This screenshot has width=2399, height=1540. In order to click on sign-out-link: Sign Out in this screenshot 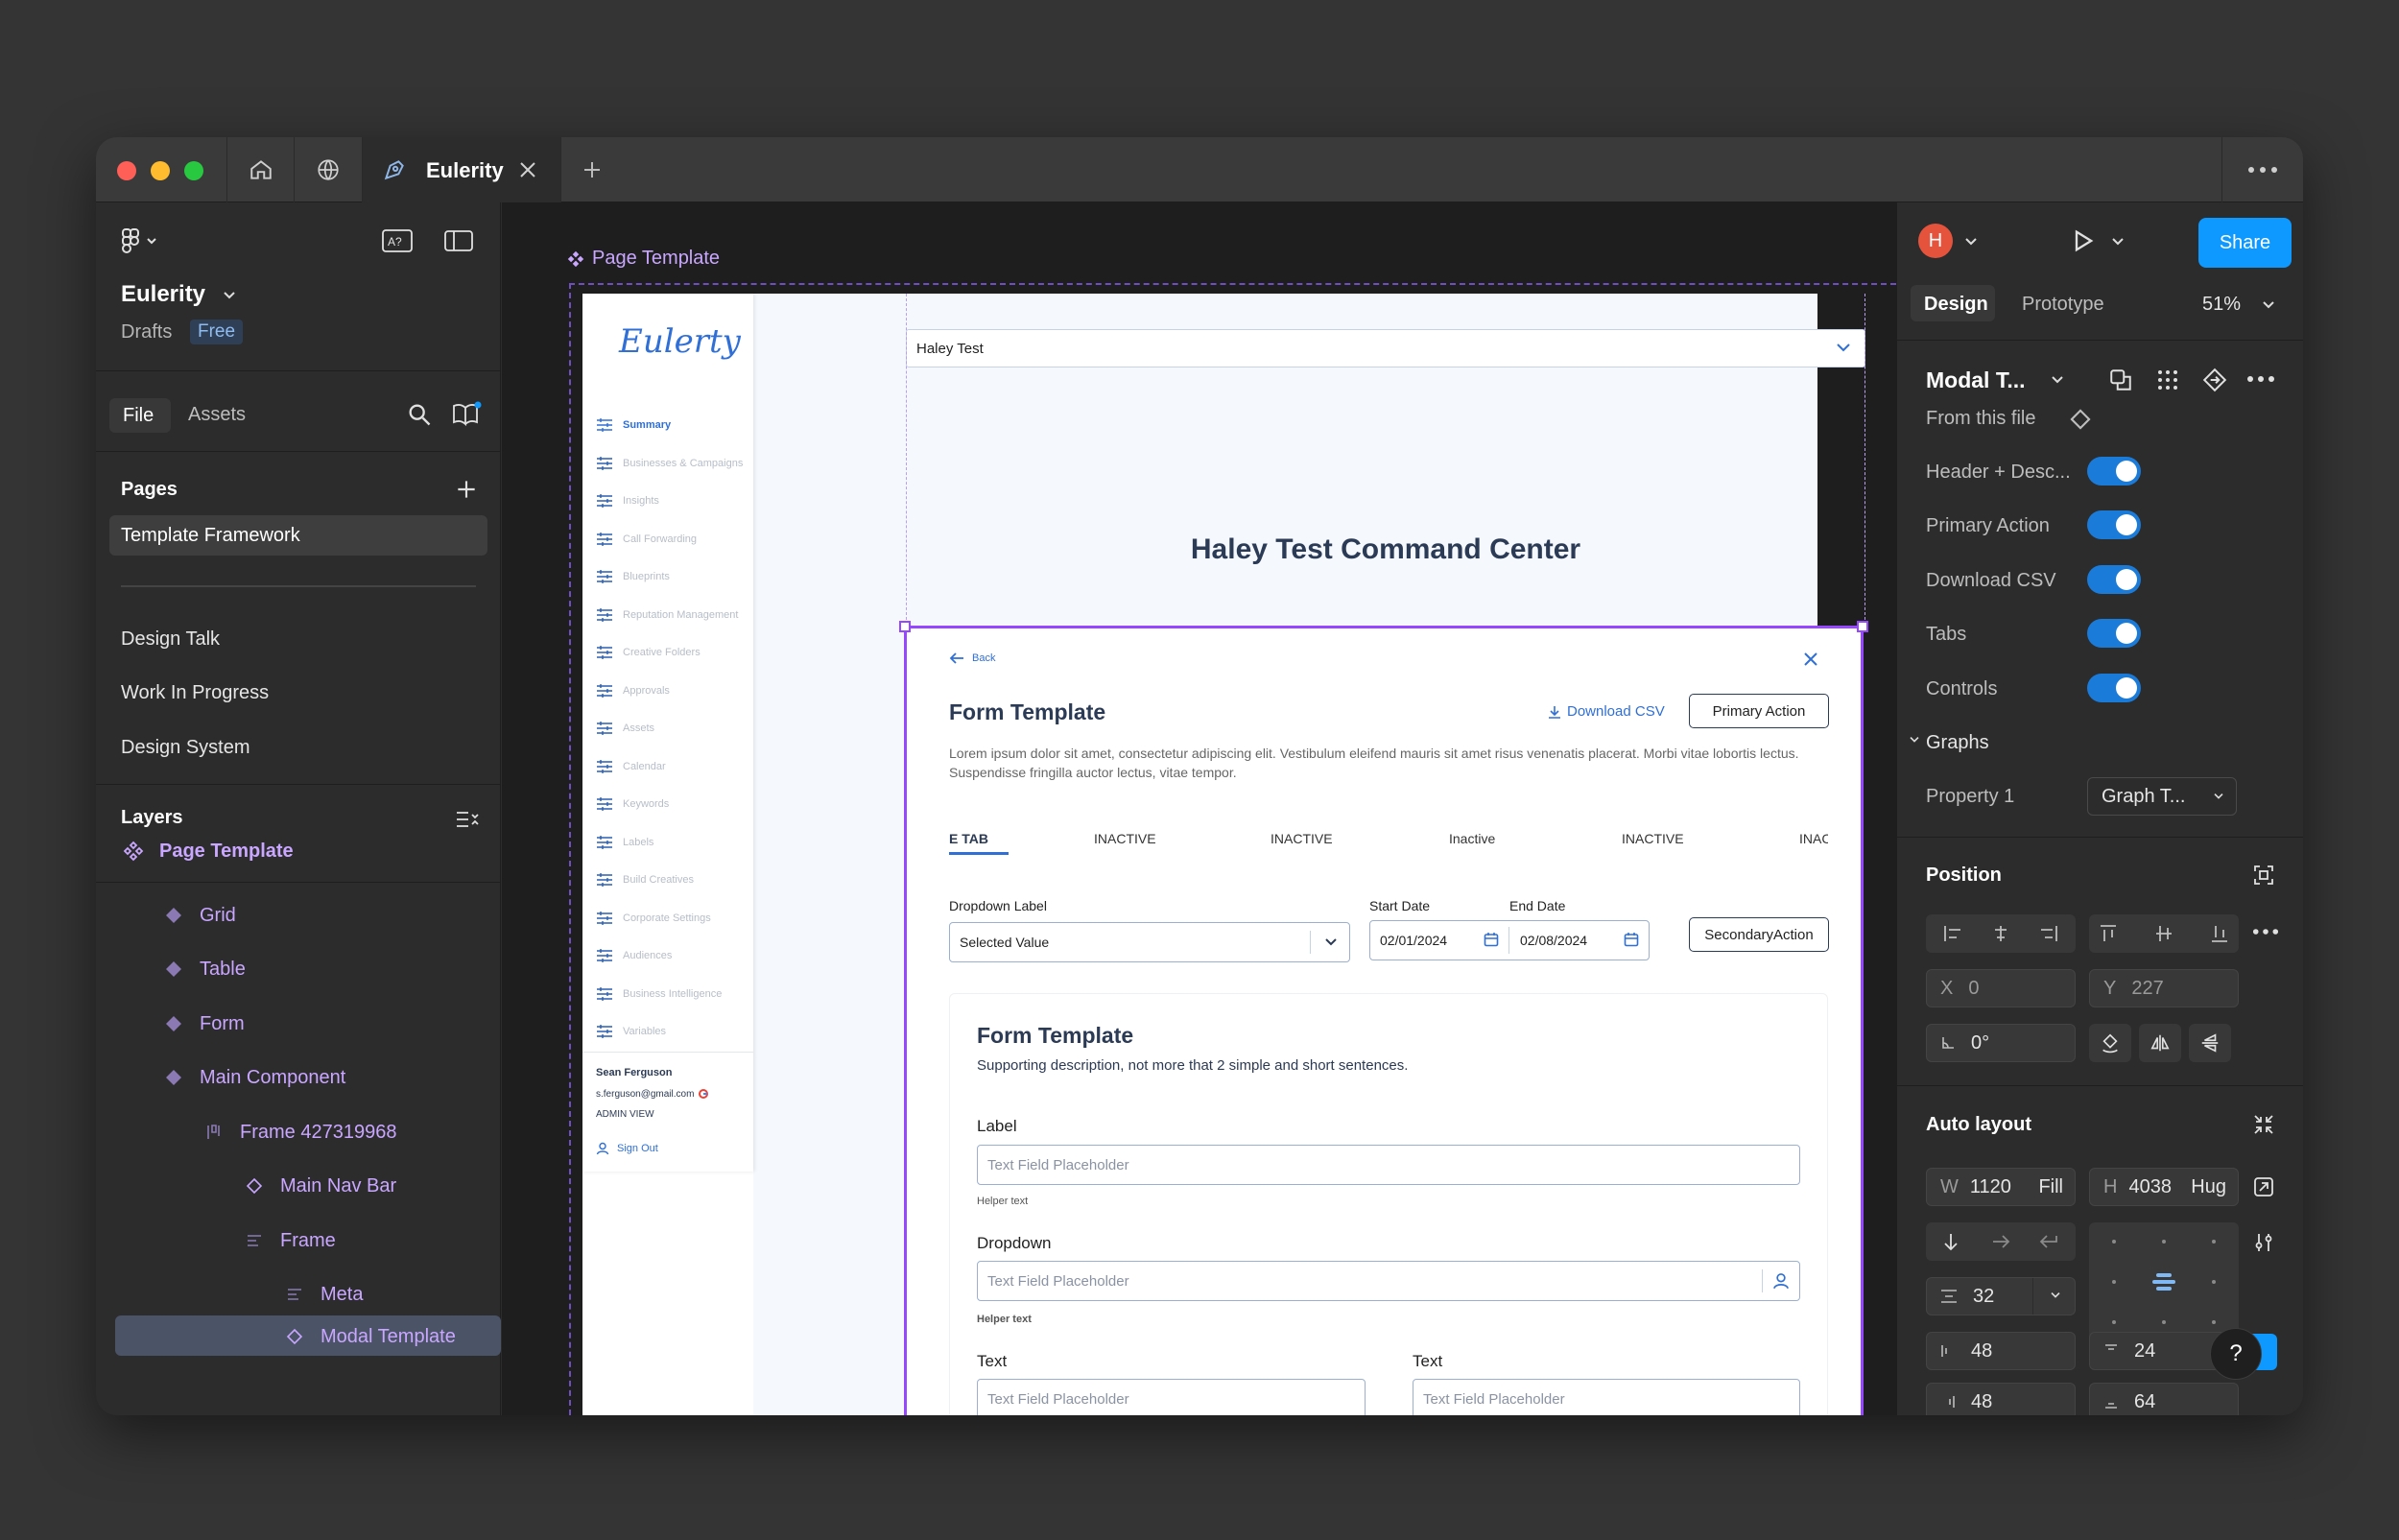, I will do `click(627, 1148)`.